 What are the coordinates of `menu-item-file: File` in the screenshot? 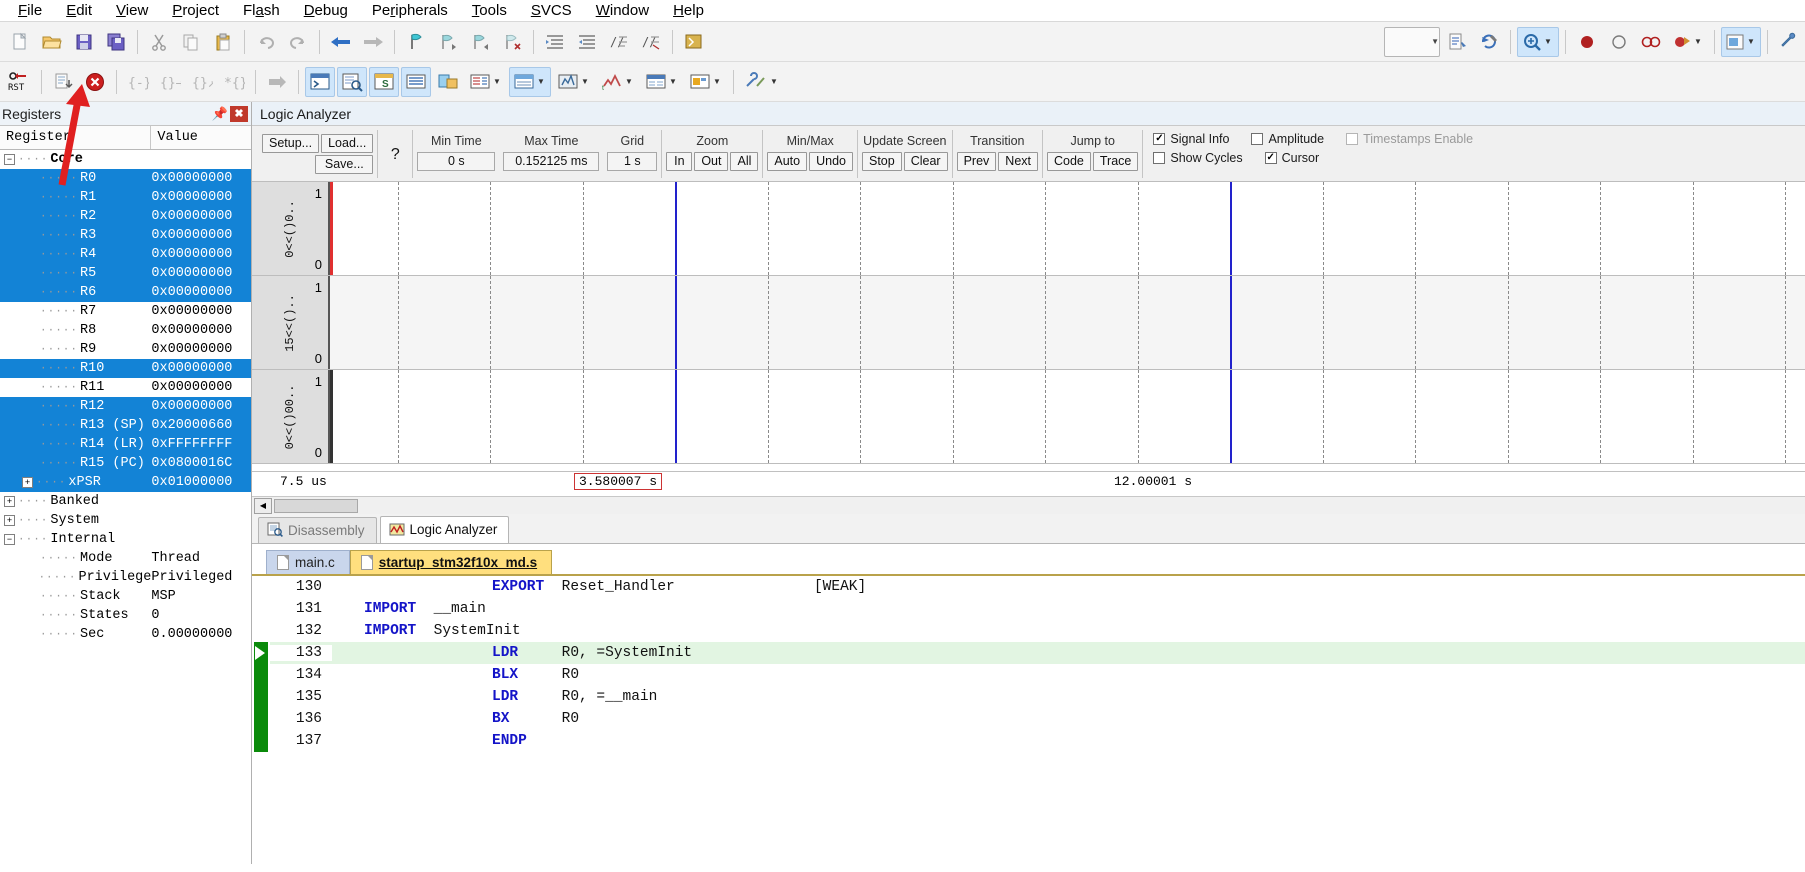 It's located at (30, 10).